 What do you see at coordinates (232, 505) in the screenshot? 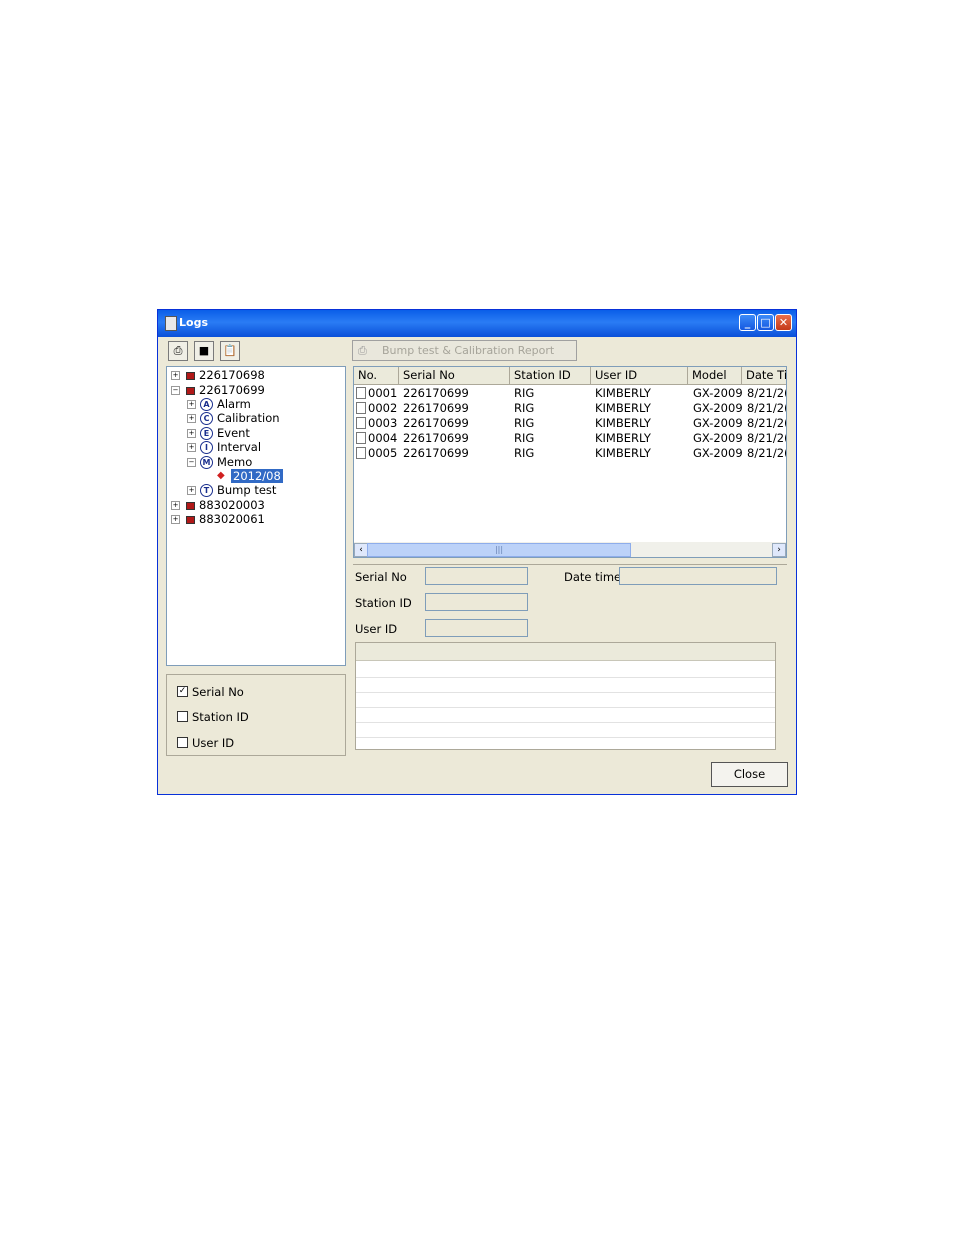
I see `tree-node-label: 883020003` at bounding box center [232, 505].